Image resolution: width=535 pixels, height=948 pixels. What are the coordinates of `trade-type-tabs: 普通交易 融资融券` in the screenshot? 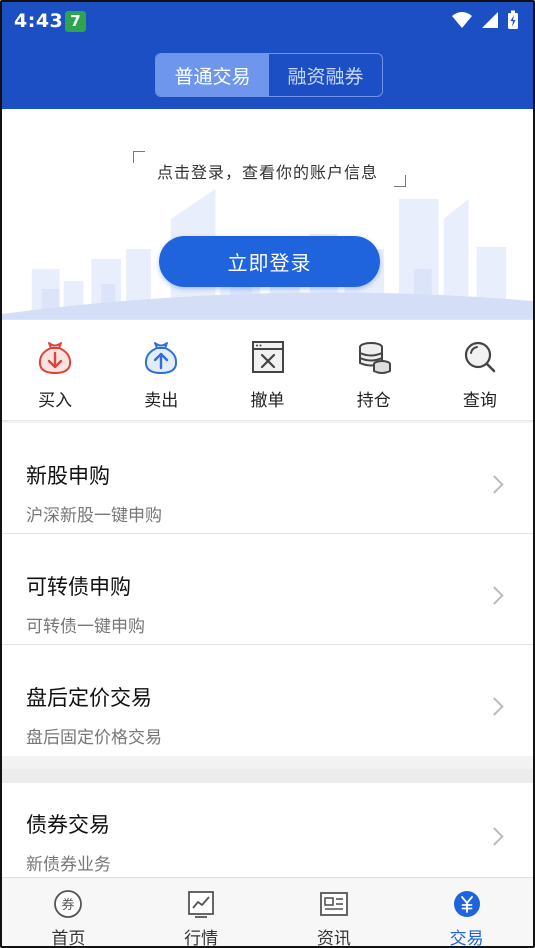 It's located at (269, 75).